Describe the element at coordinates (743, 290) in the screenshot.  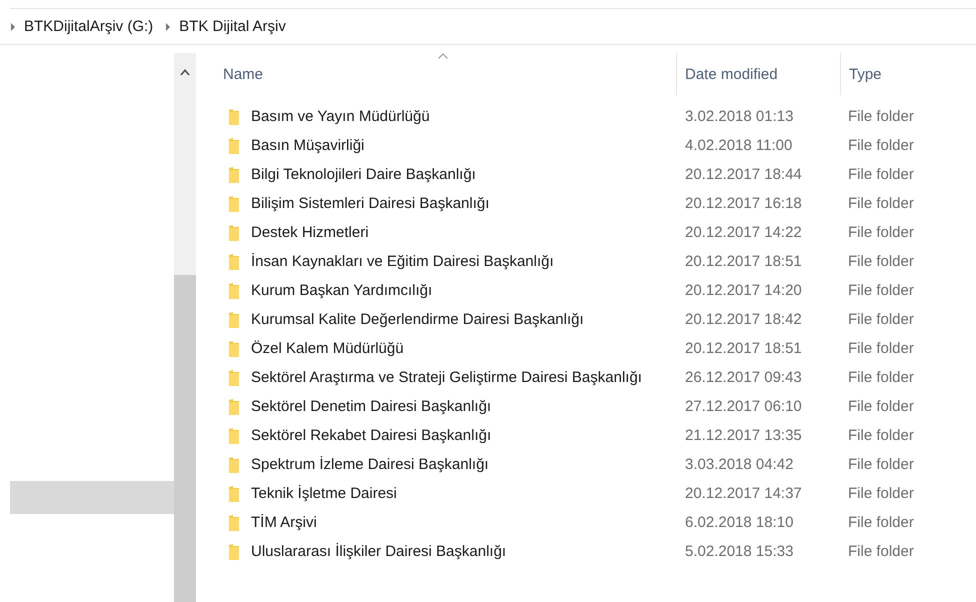
I see `date-modified: 20.12.2017 14:20` at that location.